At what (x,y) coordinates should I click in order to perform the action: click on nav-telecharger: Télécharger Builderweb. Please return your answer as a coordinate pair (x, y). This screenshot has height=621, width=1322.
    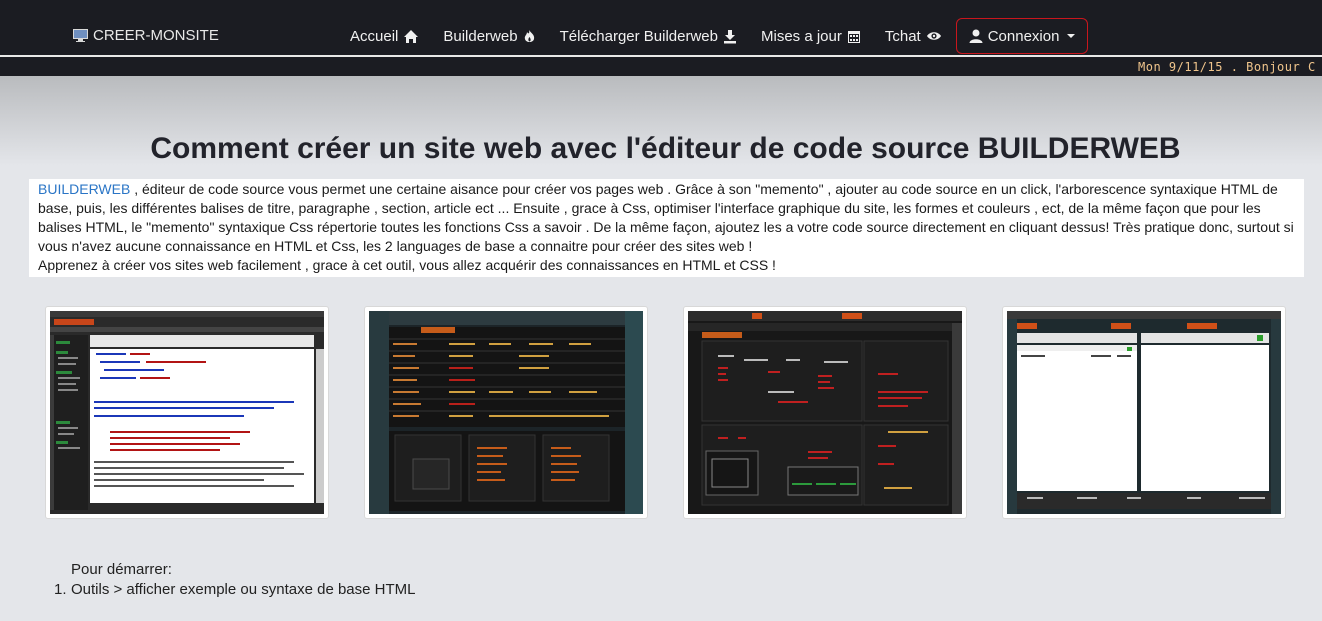
    Looking at the image, I should click on (648, 36).